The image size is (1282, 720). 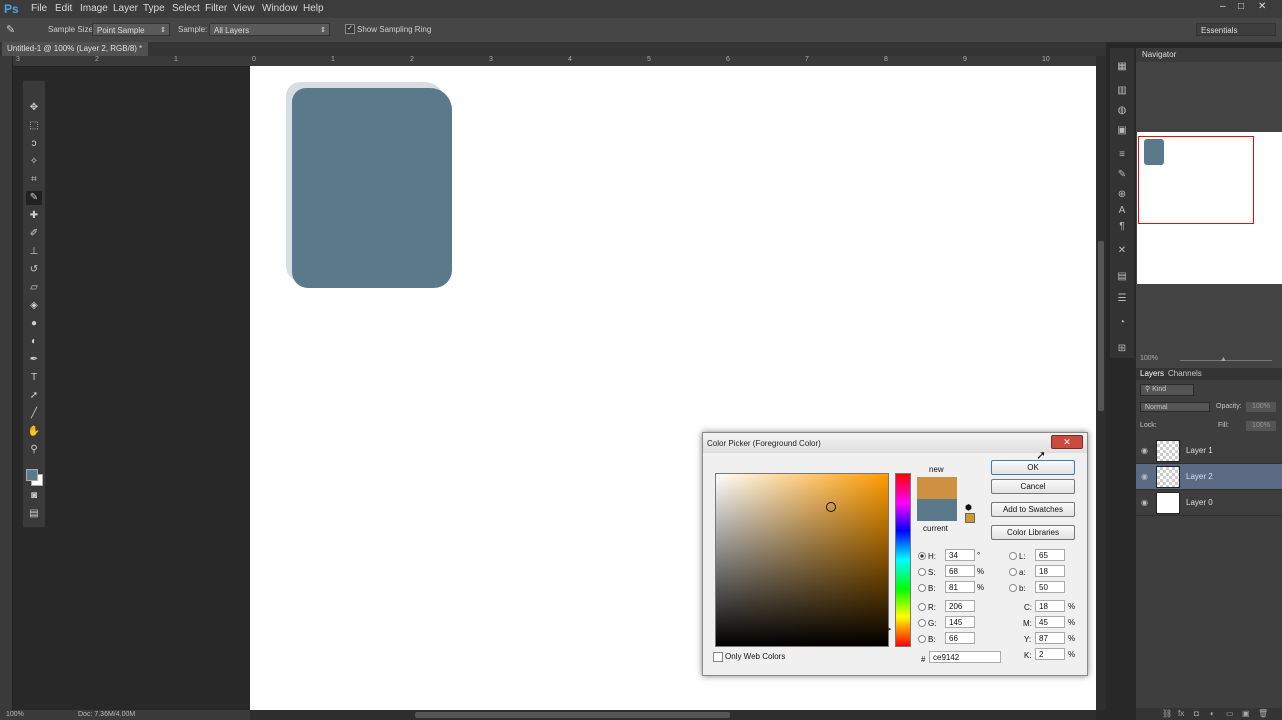 I want to click on new-layer-icon: ▣, so click(x=1246, y=713).